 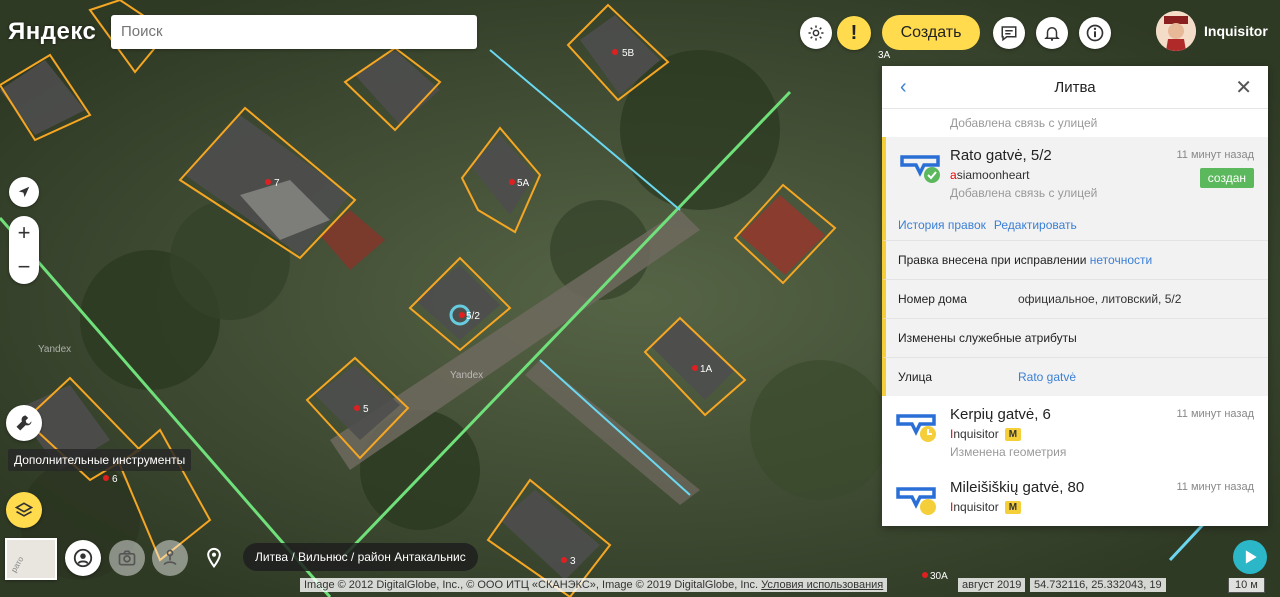 I want to click on settings-button, so click(x=816, y=33).